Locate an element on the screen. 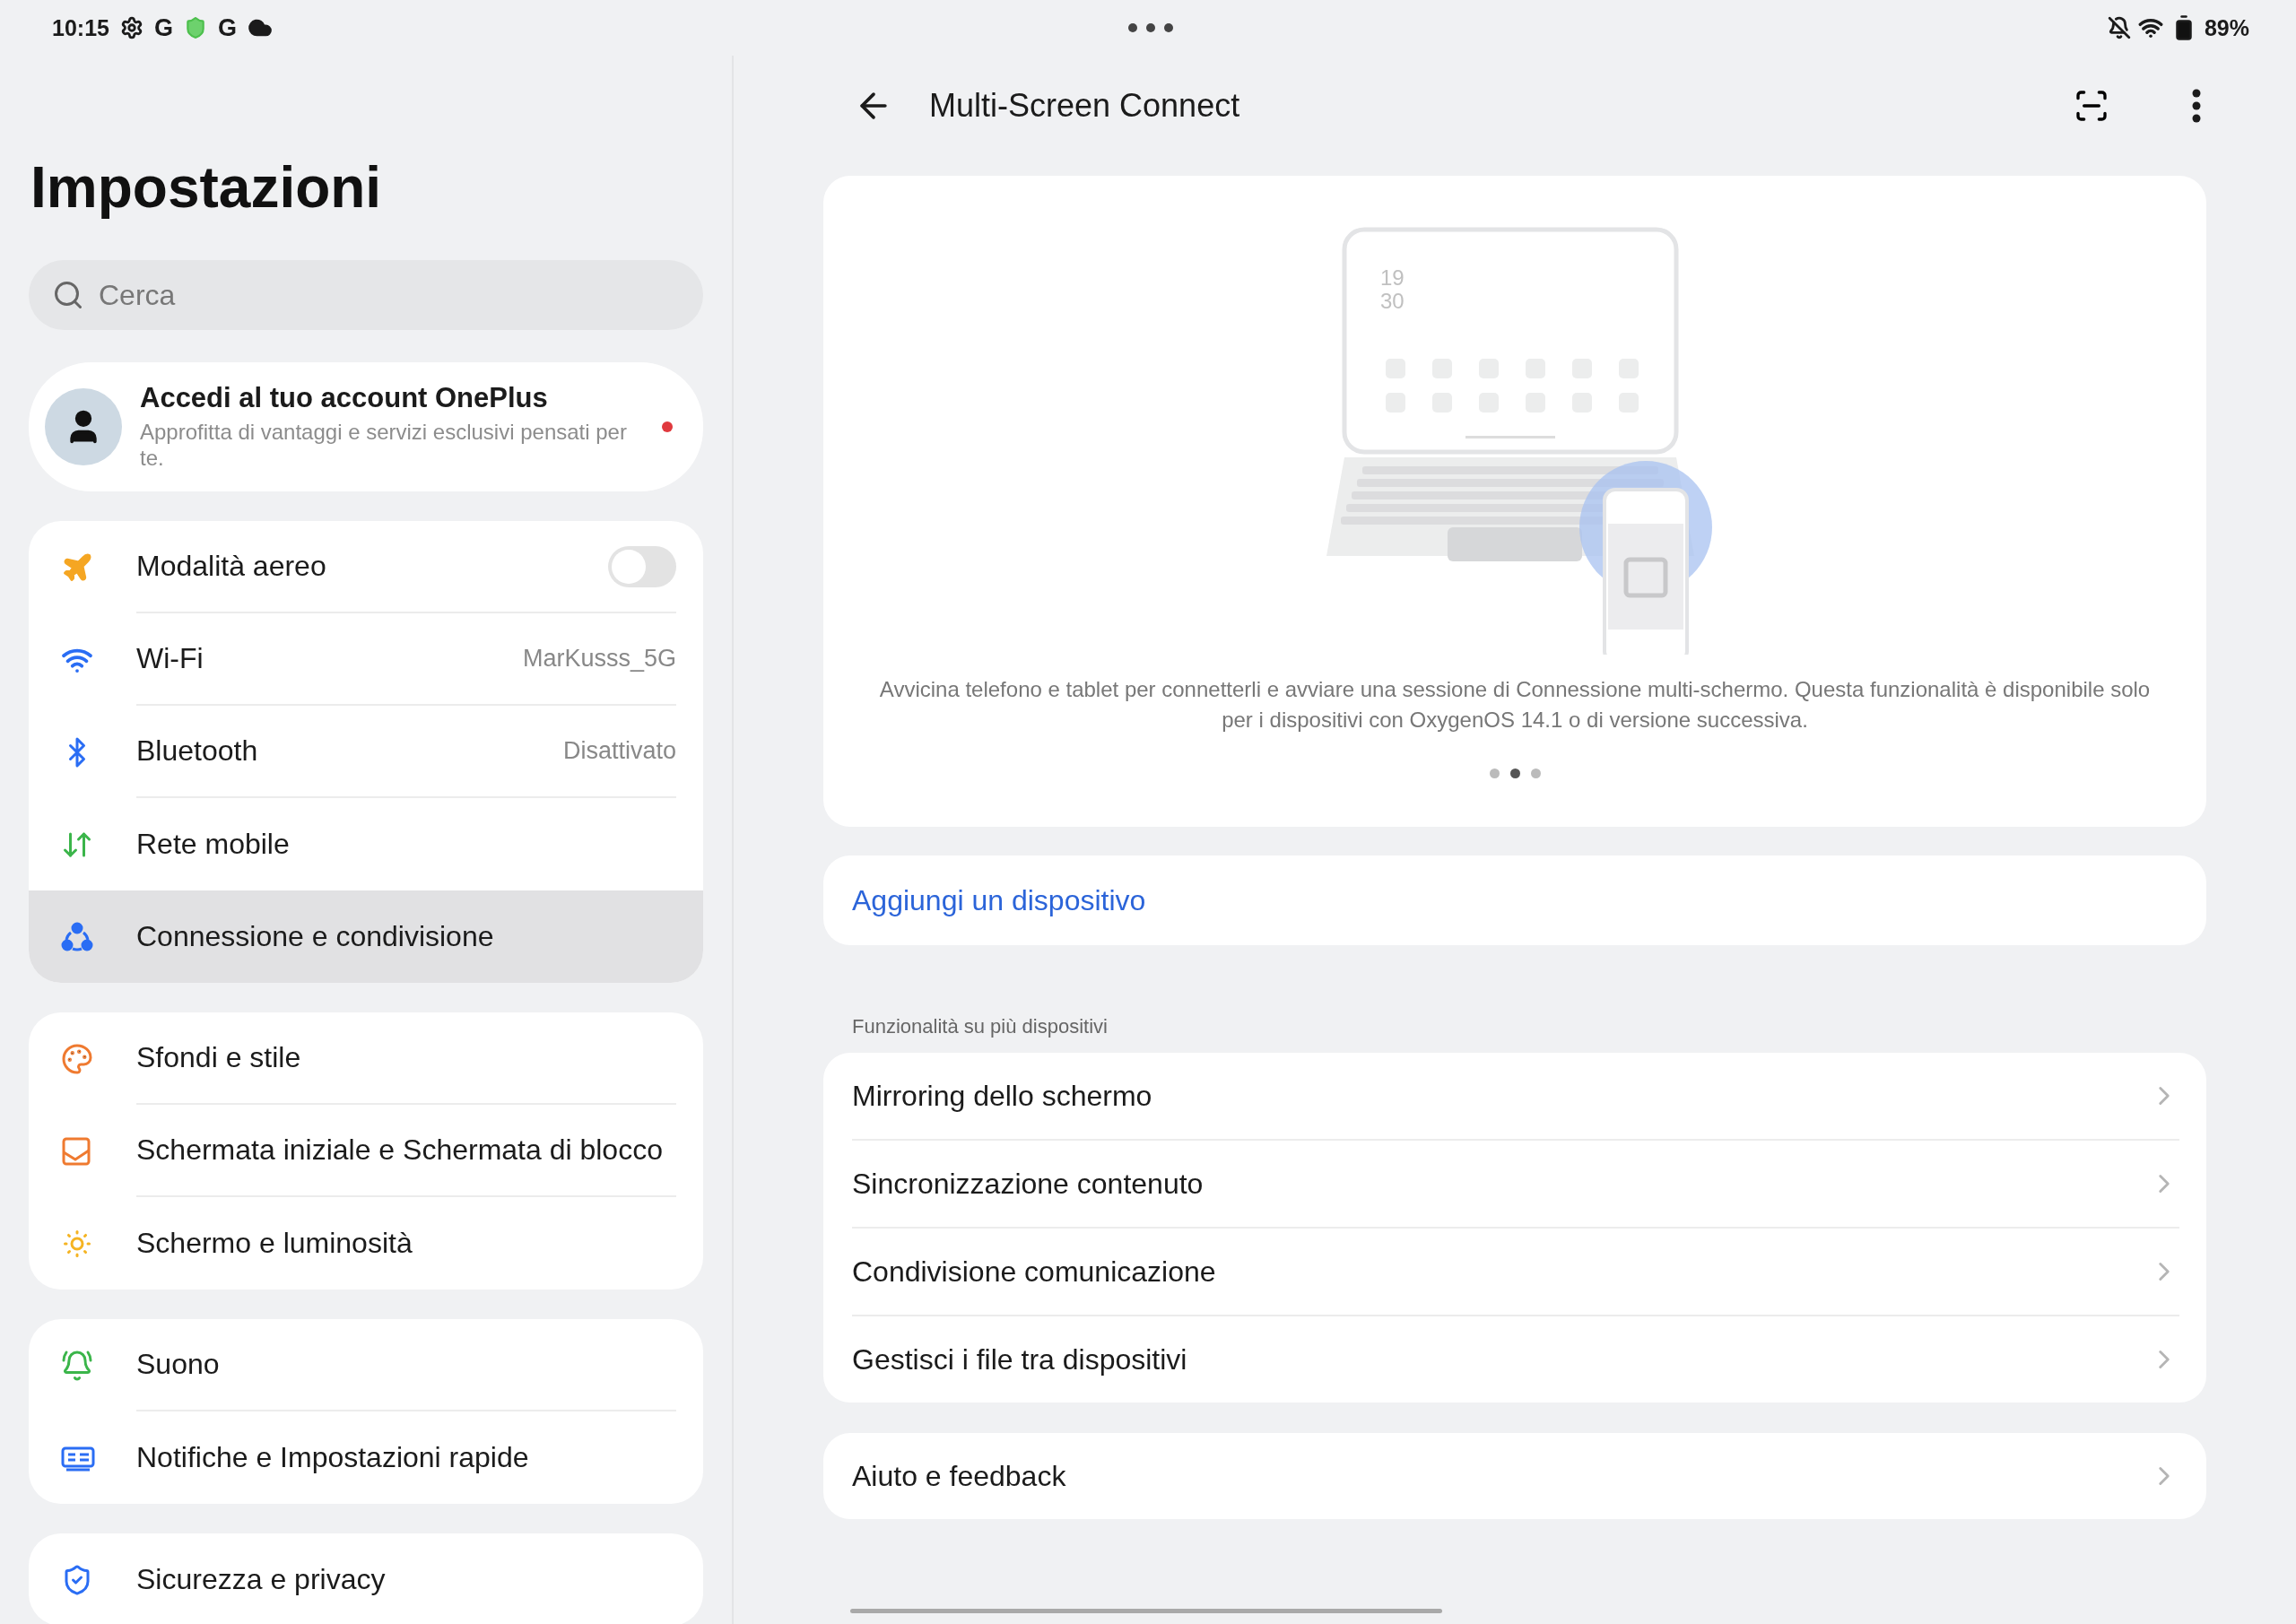 Image resolution: width=2296 pixels, height=1624 pixels. item-label: Suono is located at coordinates (178, 1364).